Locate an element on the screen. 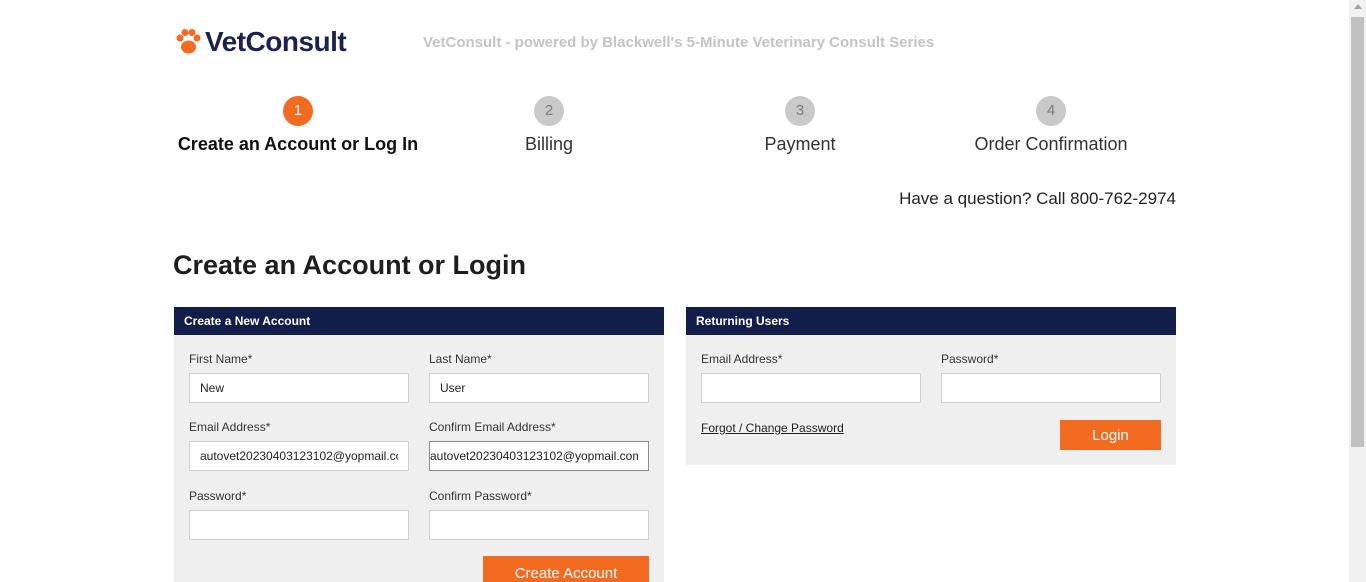 This screenshot has height=582, width=1366. step-label: Order Confirmation is located at coordinates (1051, 144).